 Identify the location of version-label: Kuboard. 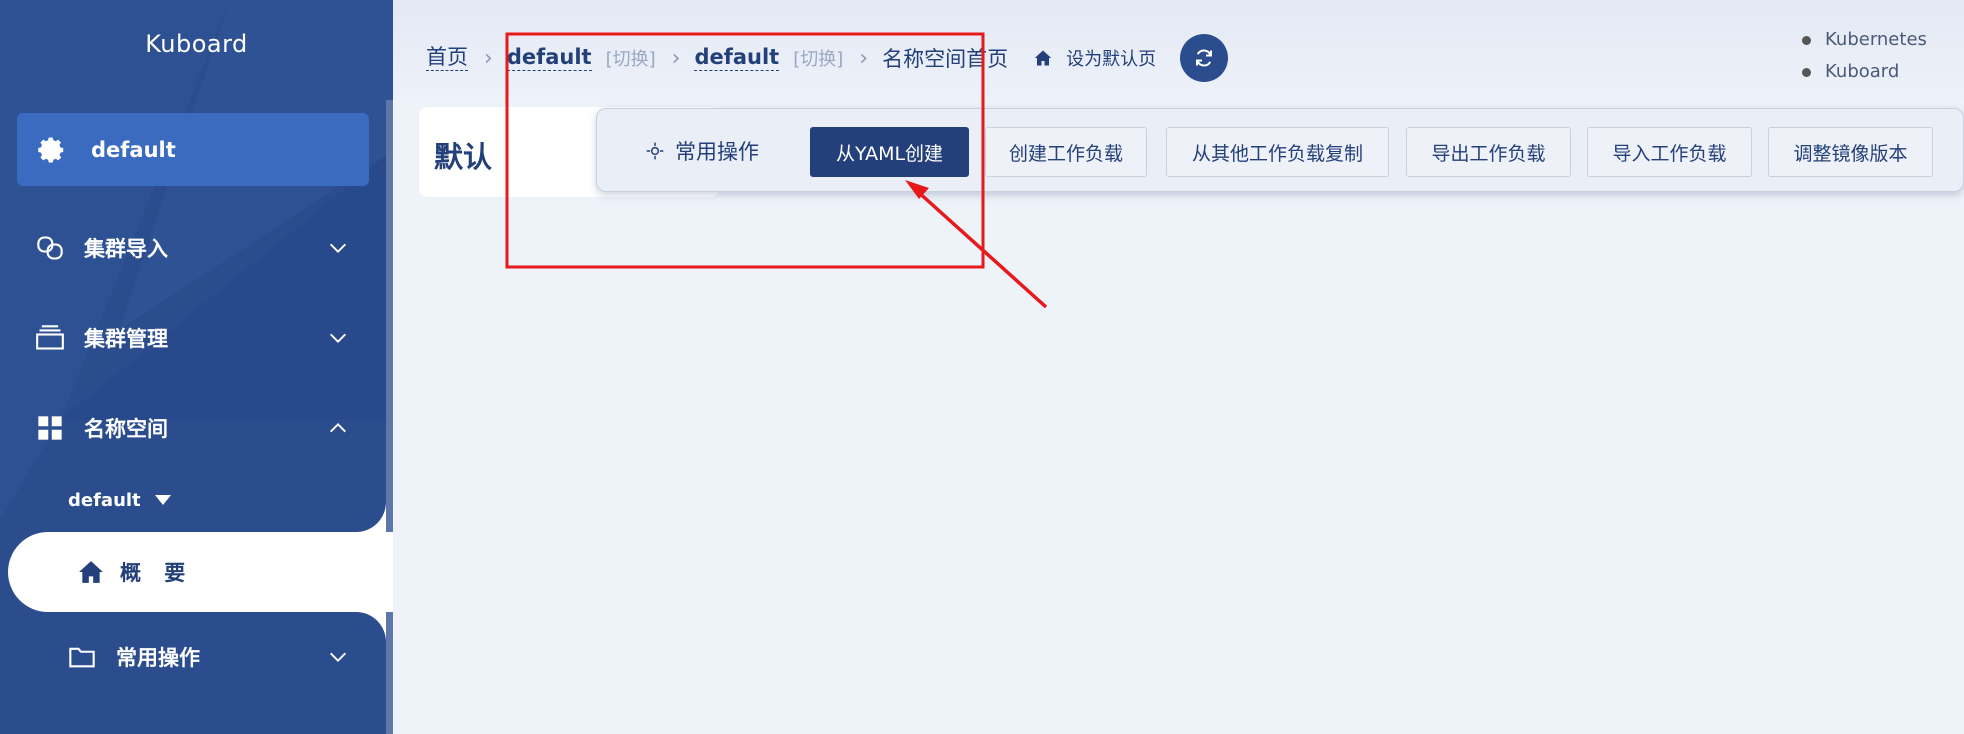
(1862, 71).